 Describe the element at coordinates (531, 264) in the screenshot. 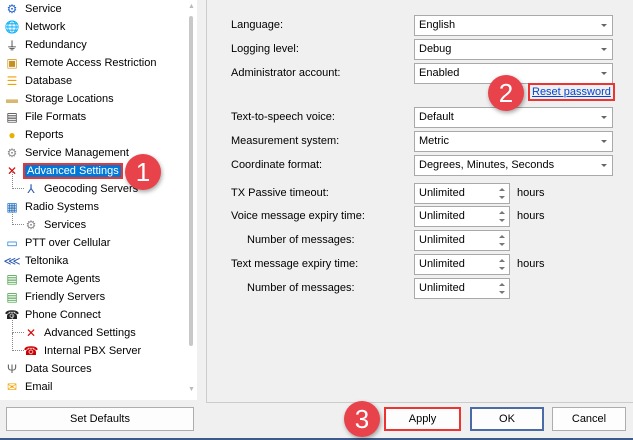

I see `text-expiry-unit: hours` at that location.